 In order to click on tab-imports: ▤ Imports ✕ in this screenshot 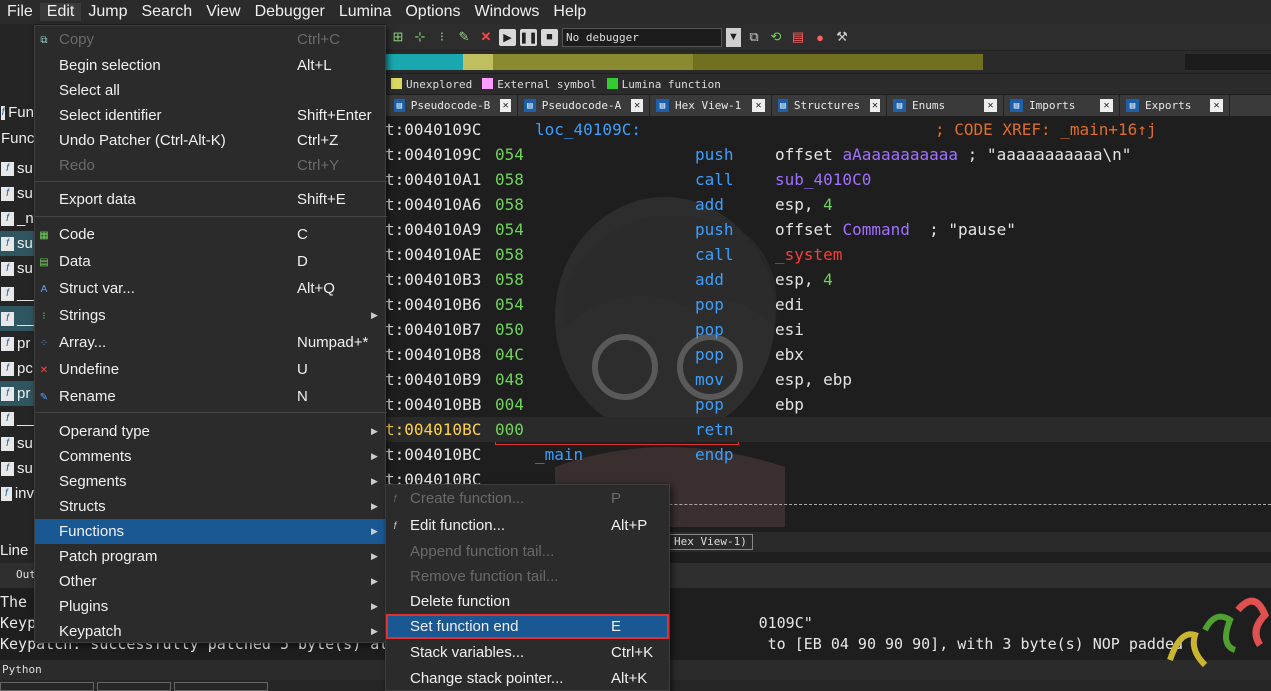, I will do `click(1062, 105)`.